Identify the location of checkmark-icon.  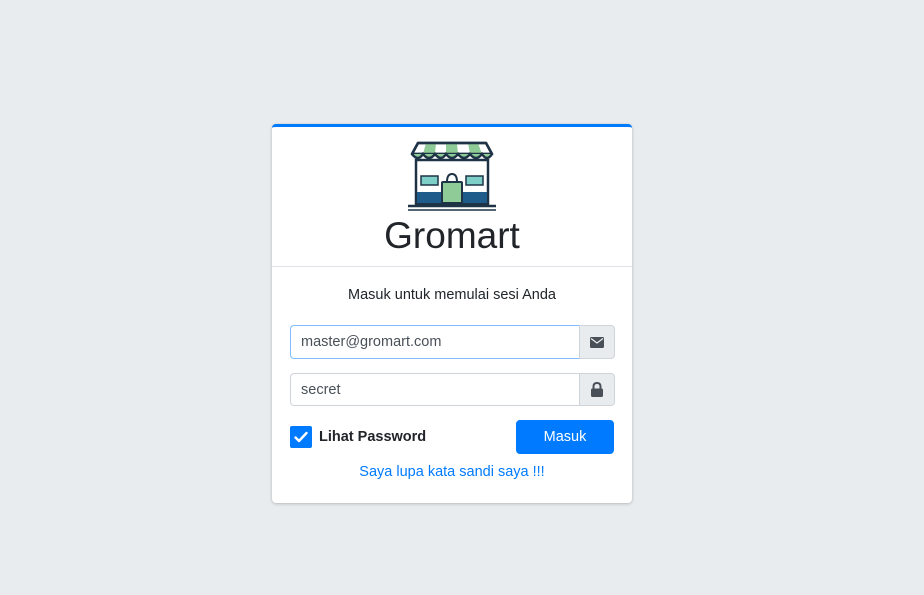
(301, 437).